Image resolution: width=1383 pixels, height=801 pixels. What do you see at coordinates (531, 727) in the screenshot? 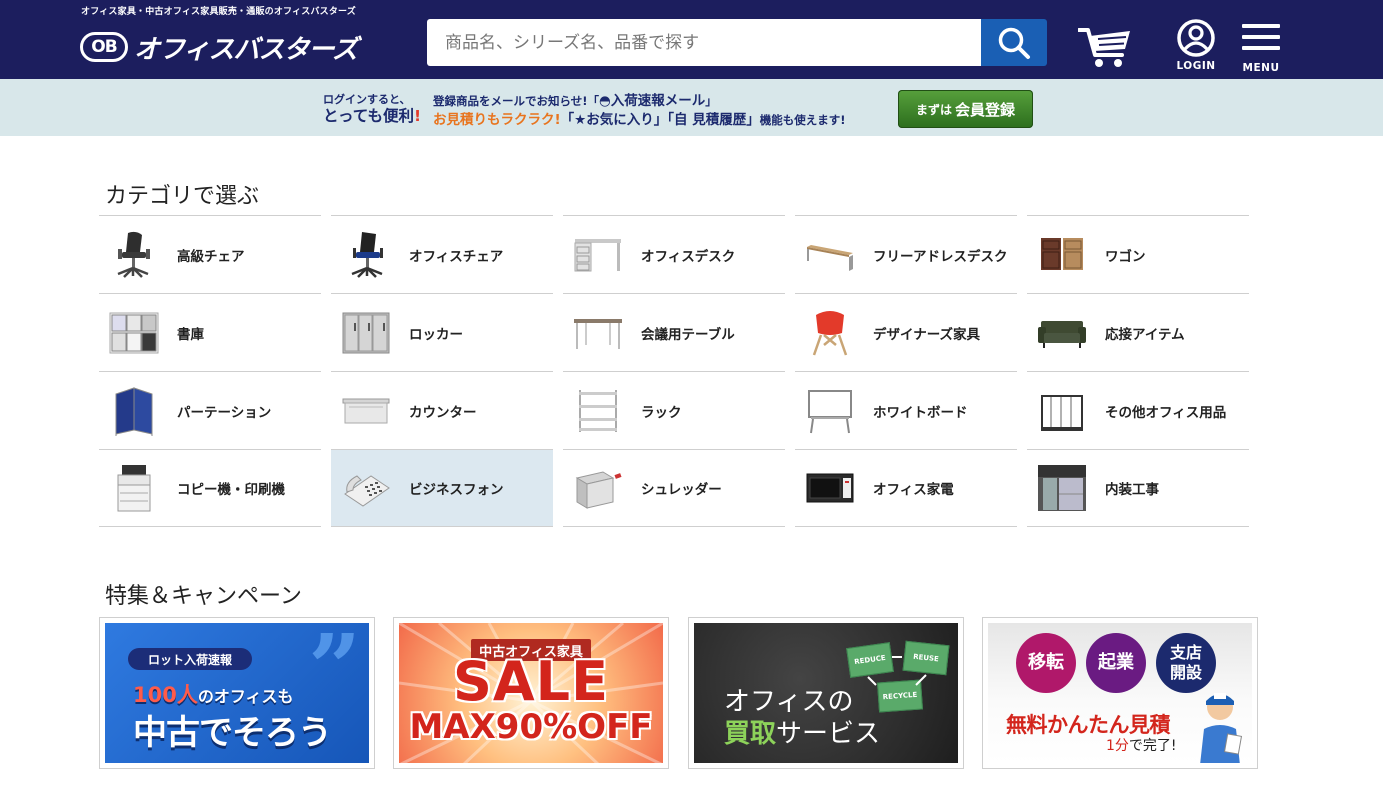
I see `banner-sale-max: MAX90%OFF` at bounding box center [531, 727].